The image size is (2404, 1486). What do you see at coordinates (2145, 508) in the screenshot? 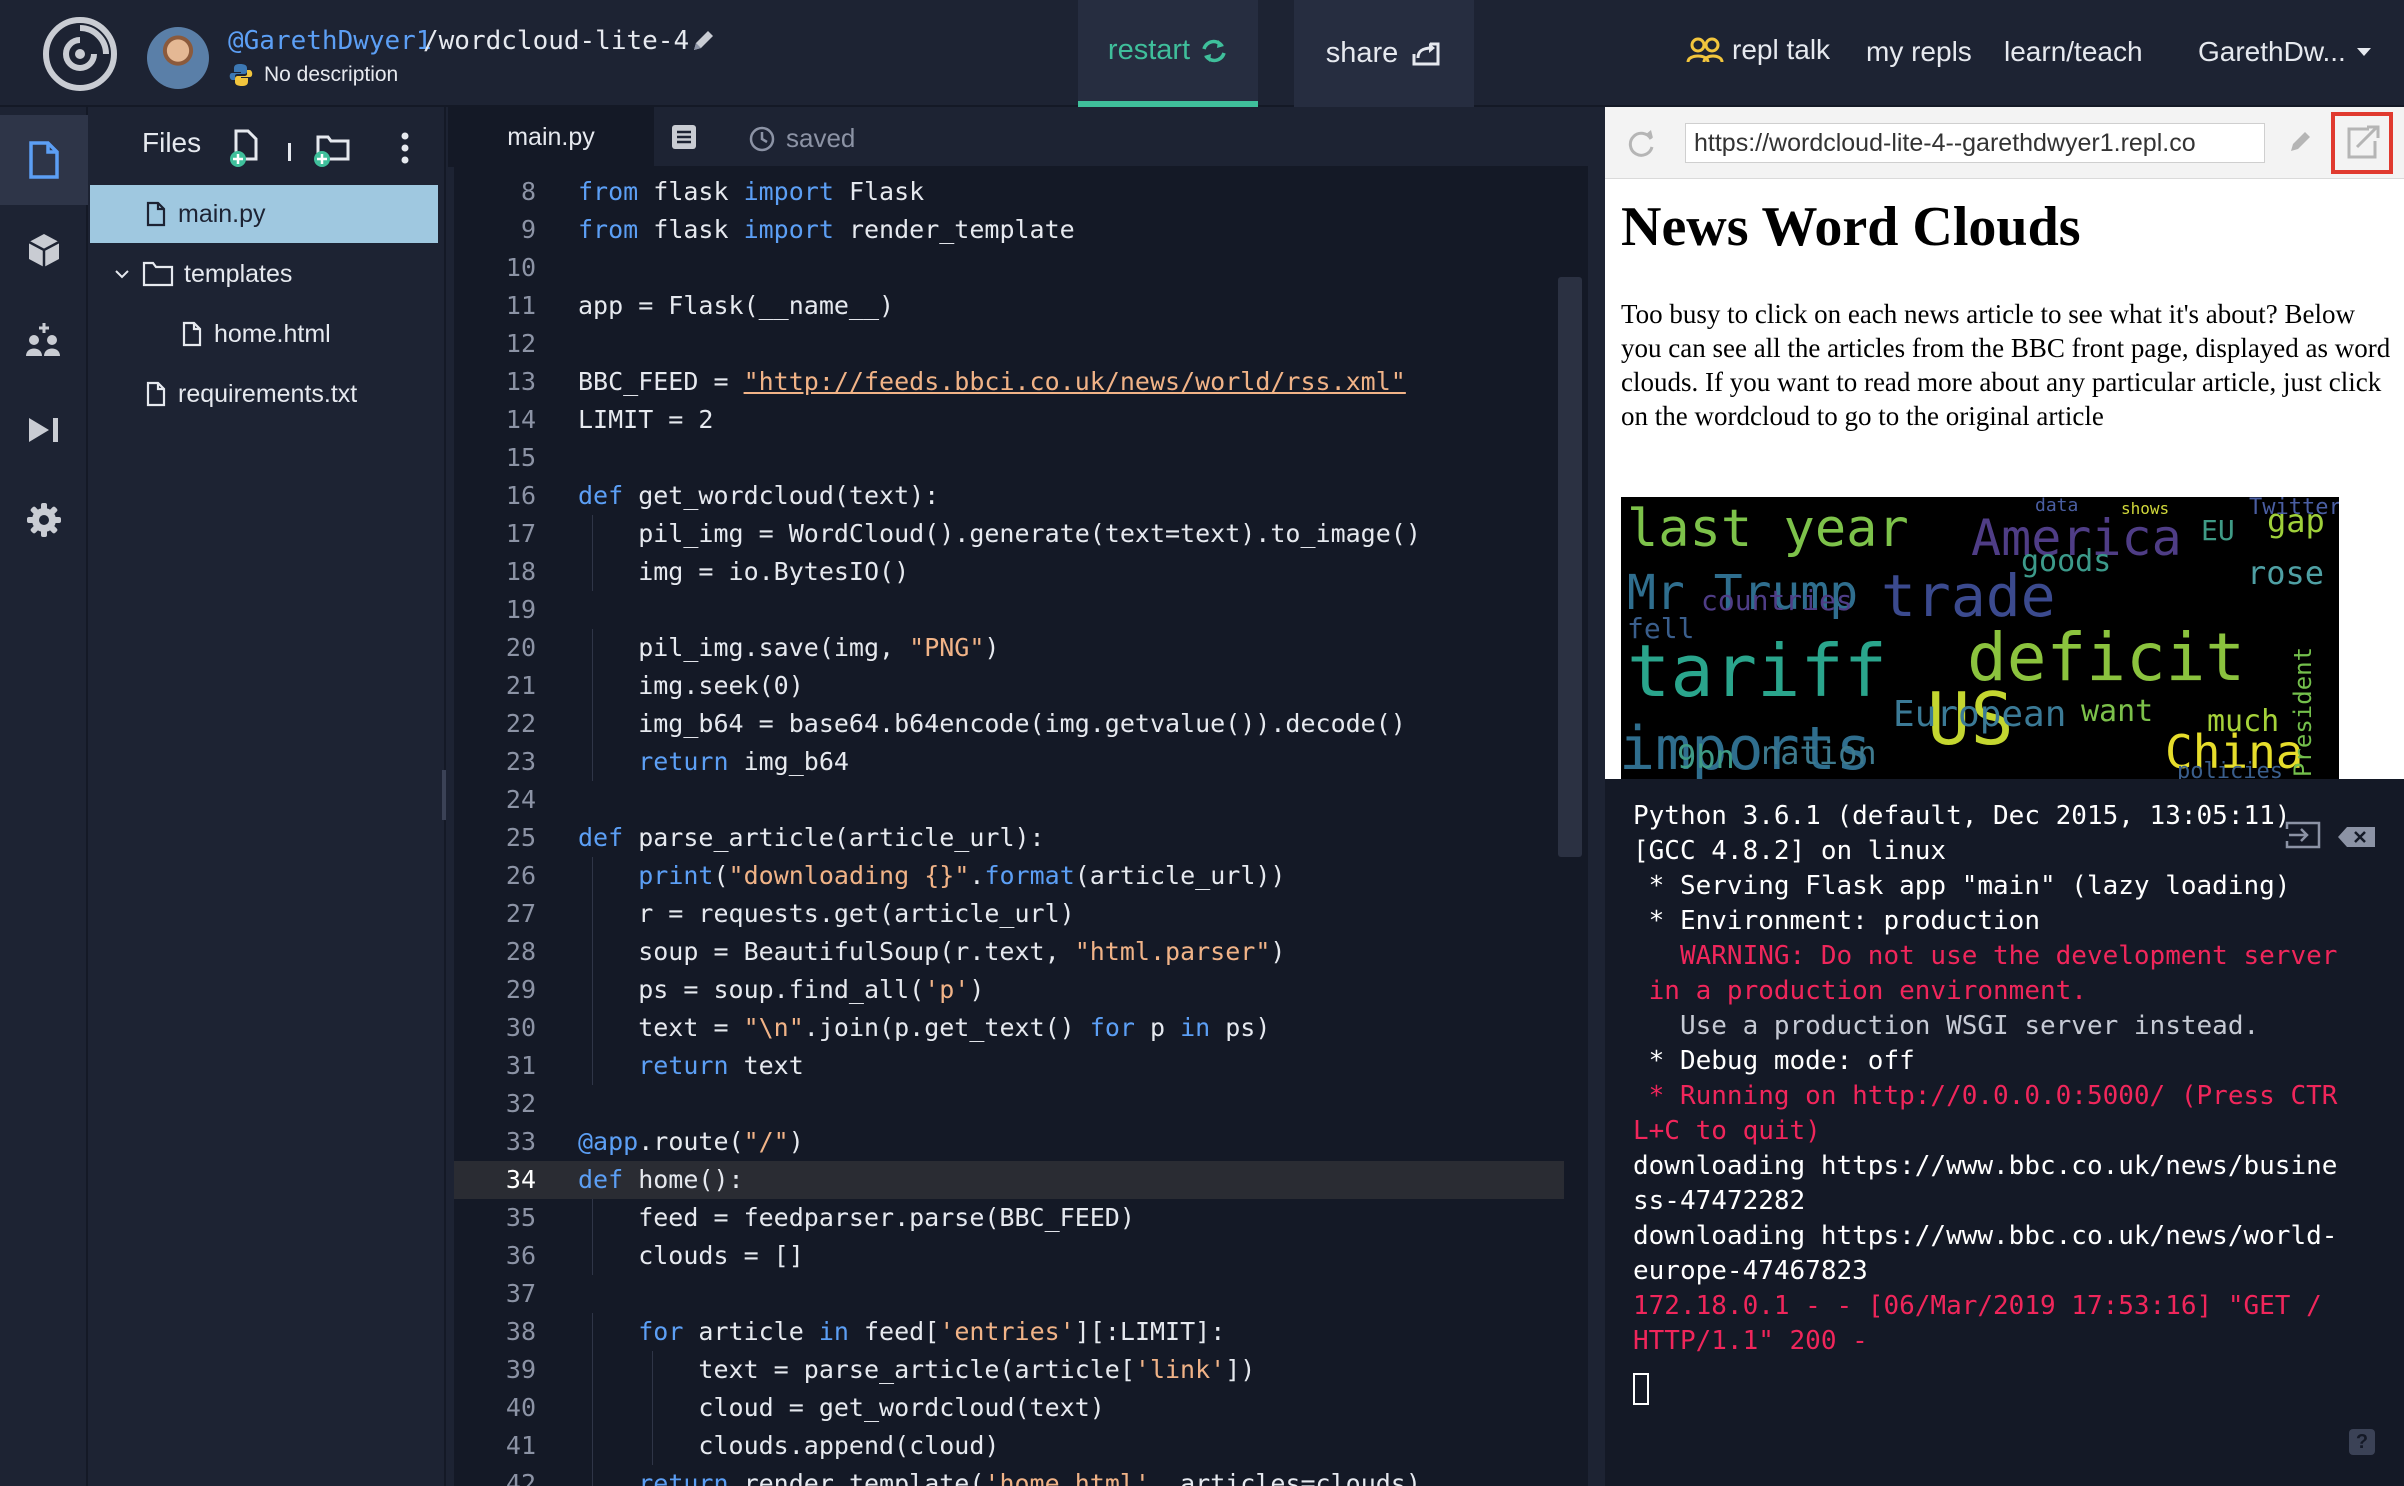
I see `wordcloud-word: shows` at bounding box center [2145, 508].